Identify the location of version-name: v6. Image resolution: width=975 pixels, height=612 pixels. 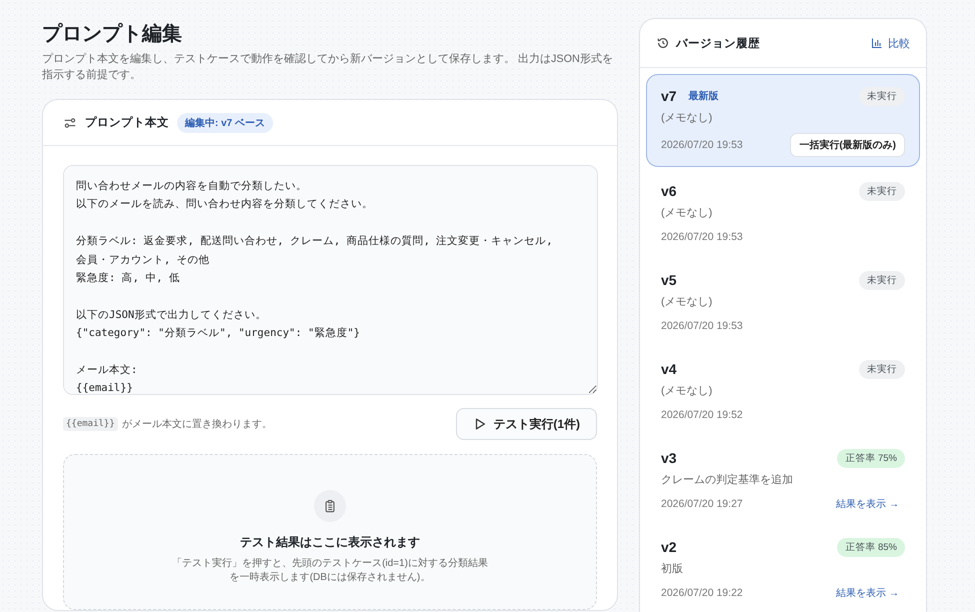
(669, 191).